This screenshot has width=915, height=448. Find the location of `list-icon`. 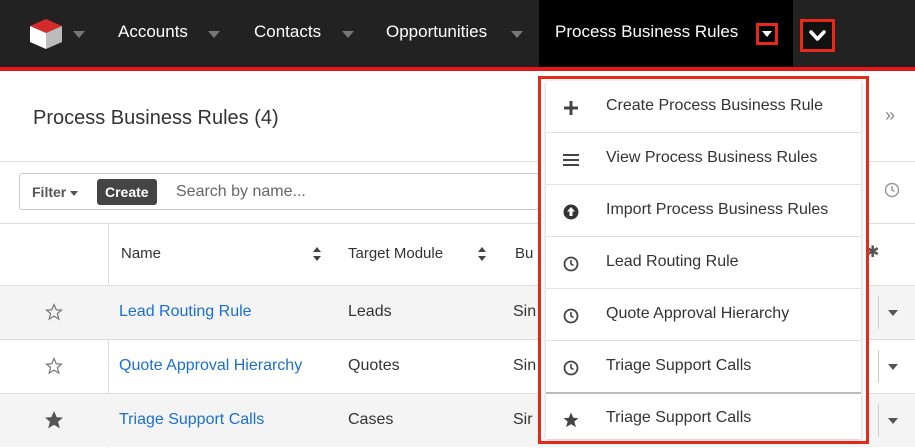

list-icon is located at coordinates (571, 160).